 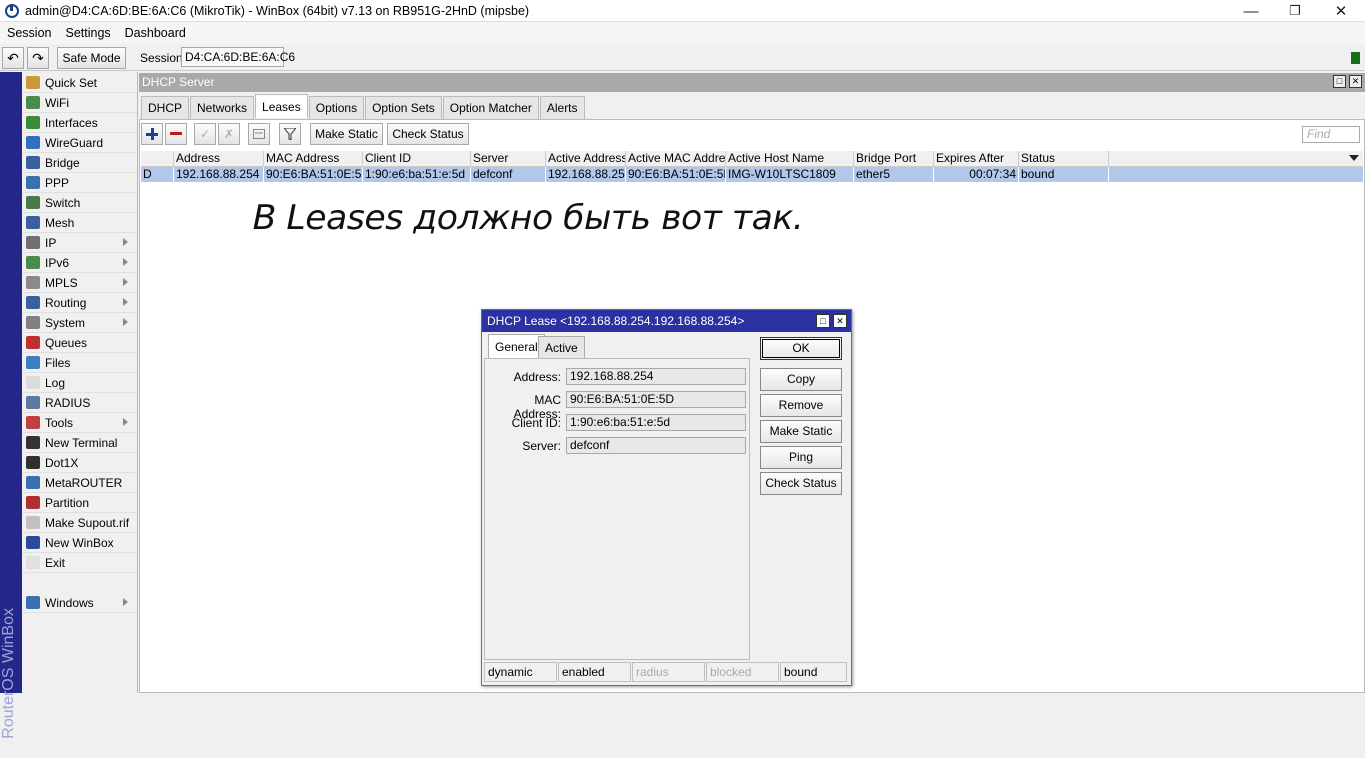 What do you see at coordinates (79, 523) in the screenshot?
I see `sidebar-item: Make Supout.rif` at bounding box center [79, 523].